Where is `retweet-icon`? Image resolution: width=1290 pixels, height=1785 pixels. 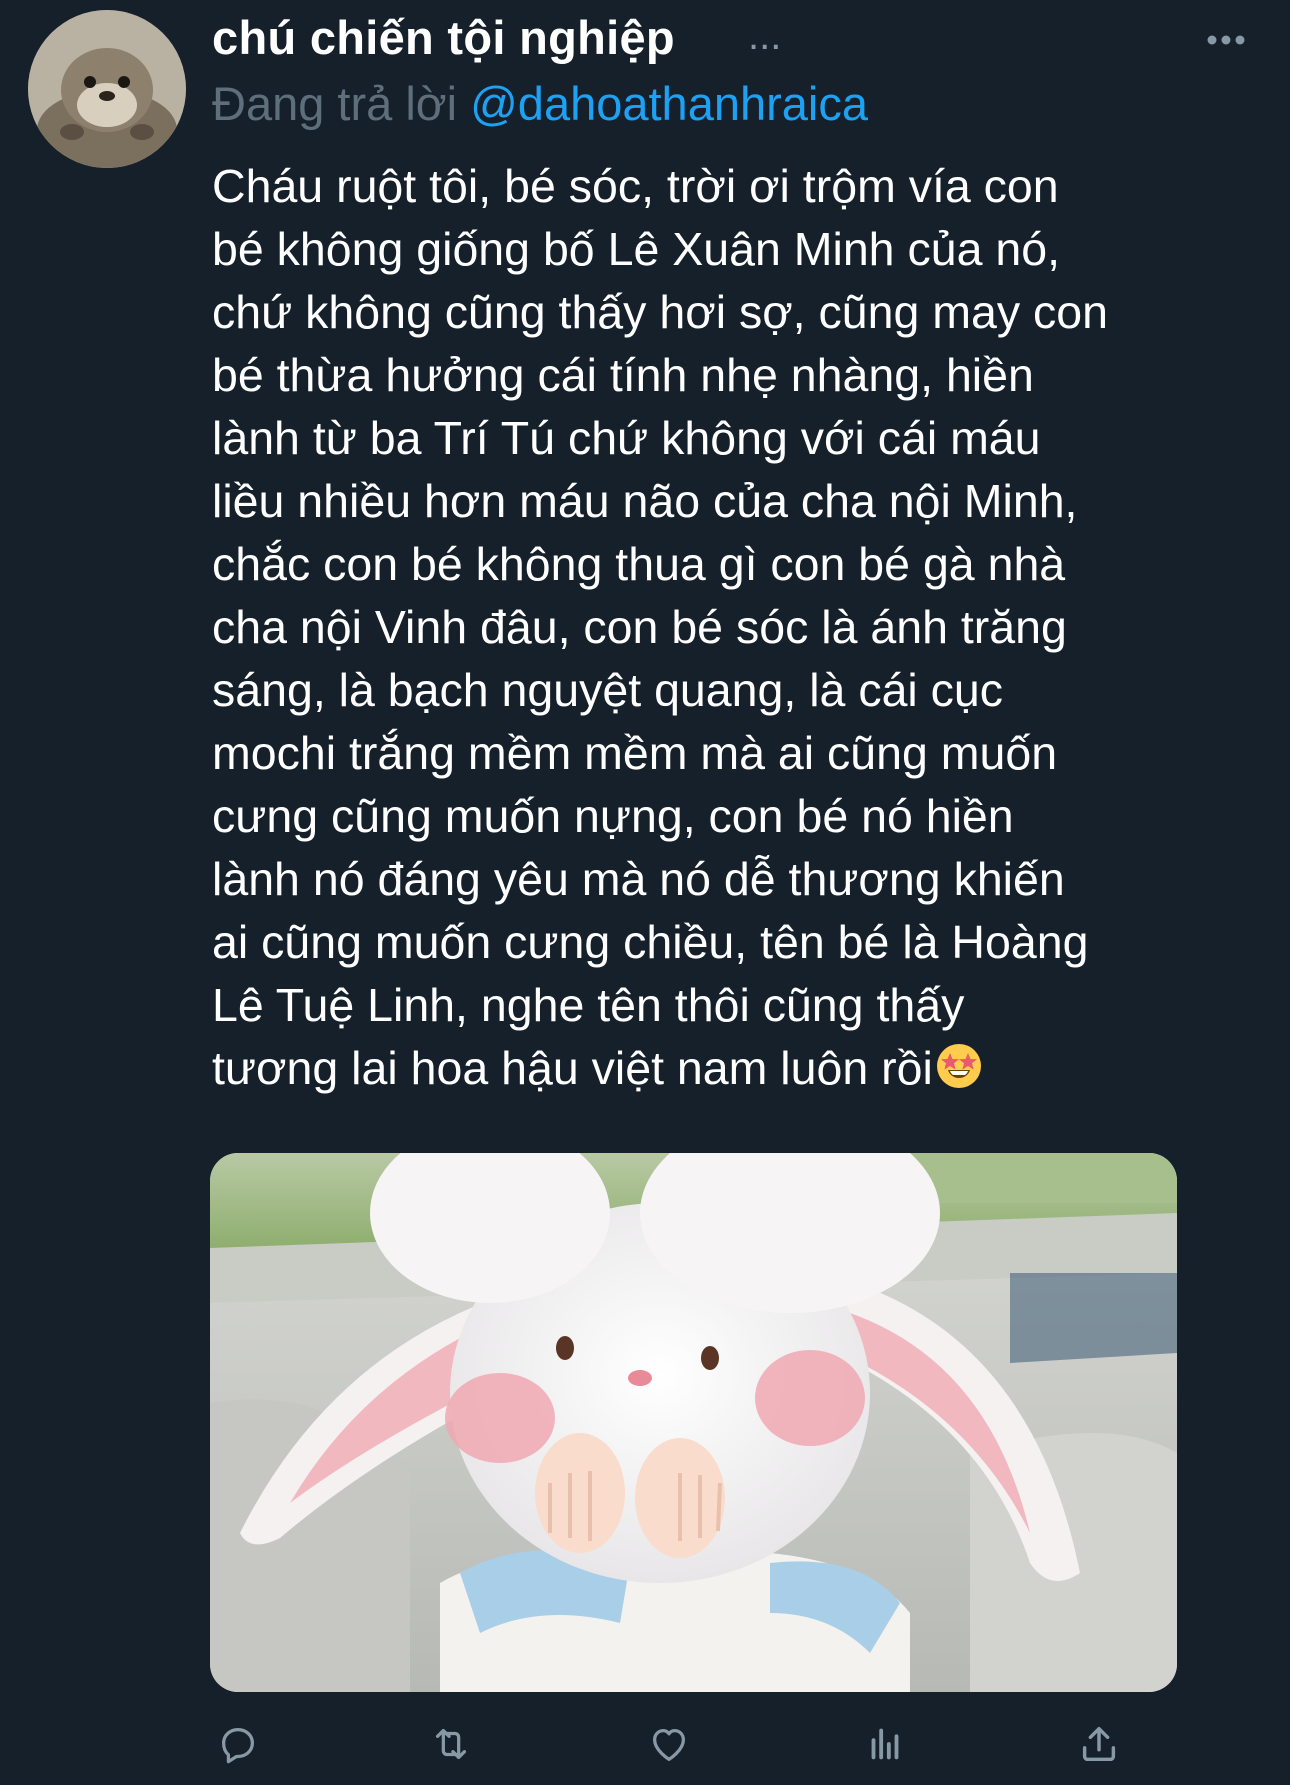 retweet-icon is located at coordinates (451, 1744).